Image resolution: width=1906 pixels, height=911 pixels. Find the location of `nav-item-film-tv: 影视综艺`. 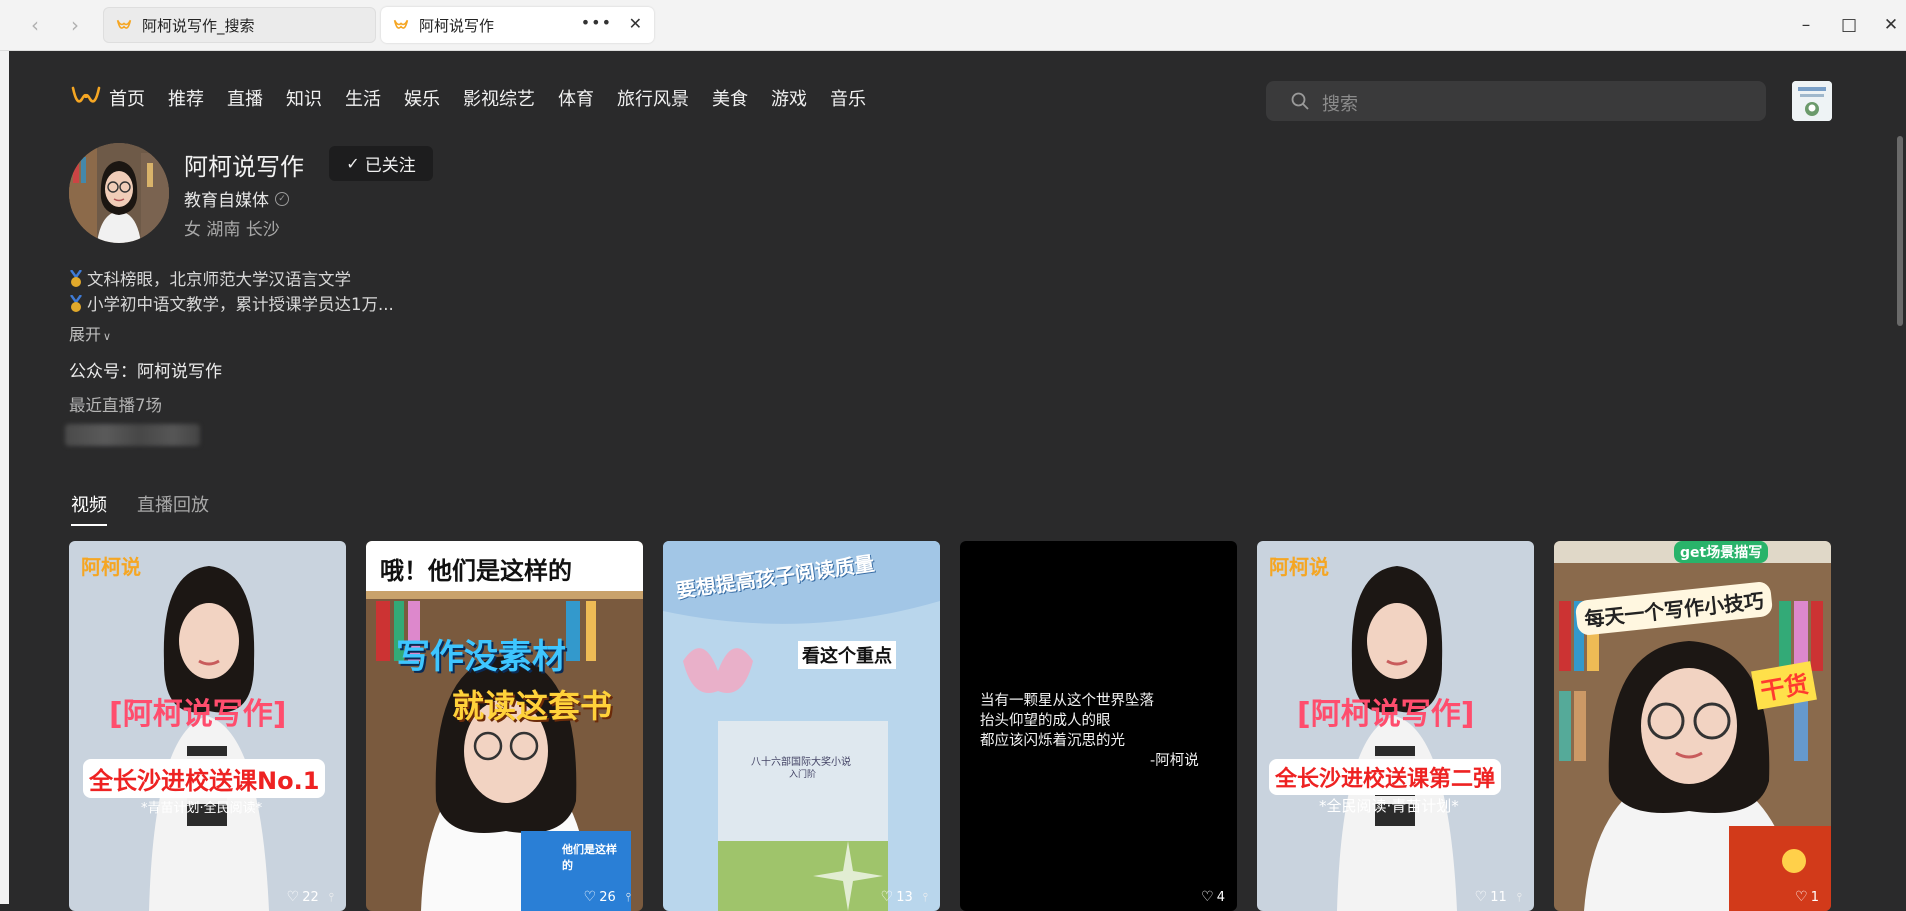

nav-item-film-tv: 影视综艺 is located at coordinates (499, 98).